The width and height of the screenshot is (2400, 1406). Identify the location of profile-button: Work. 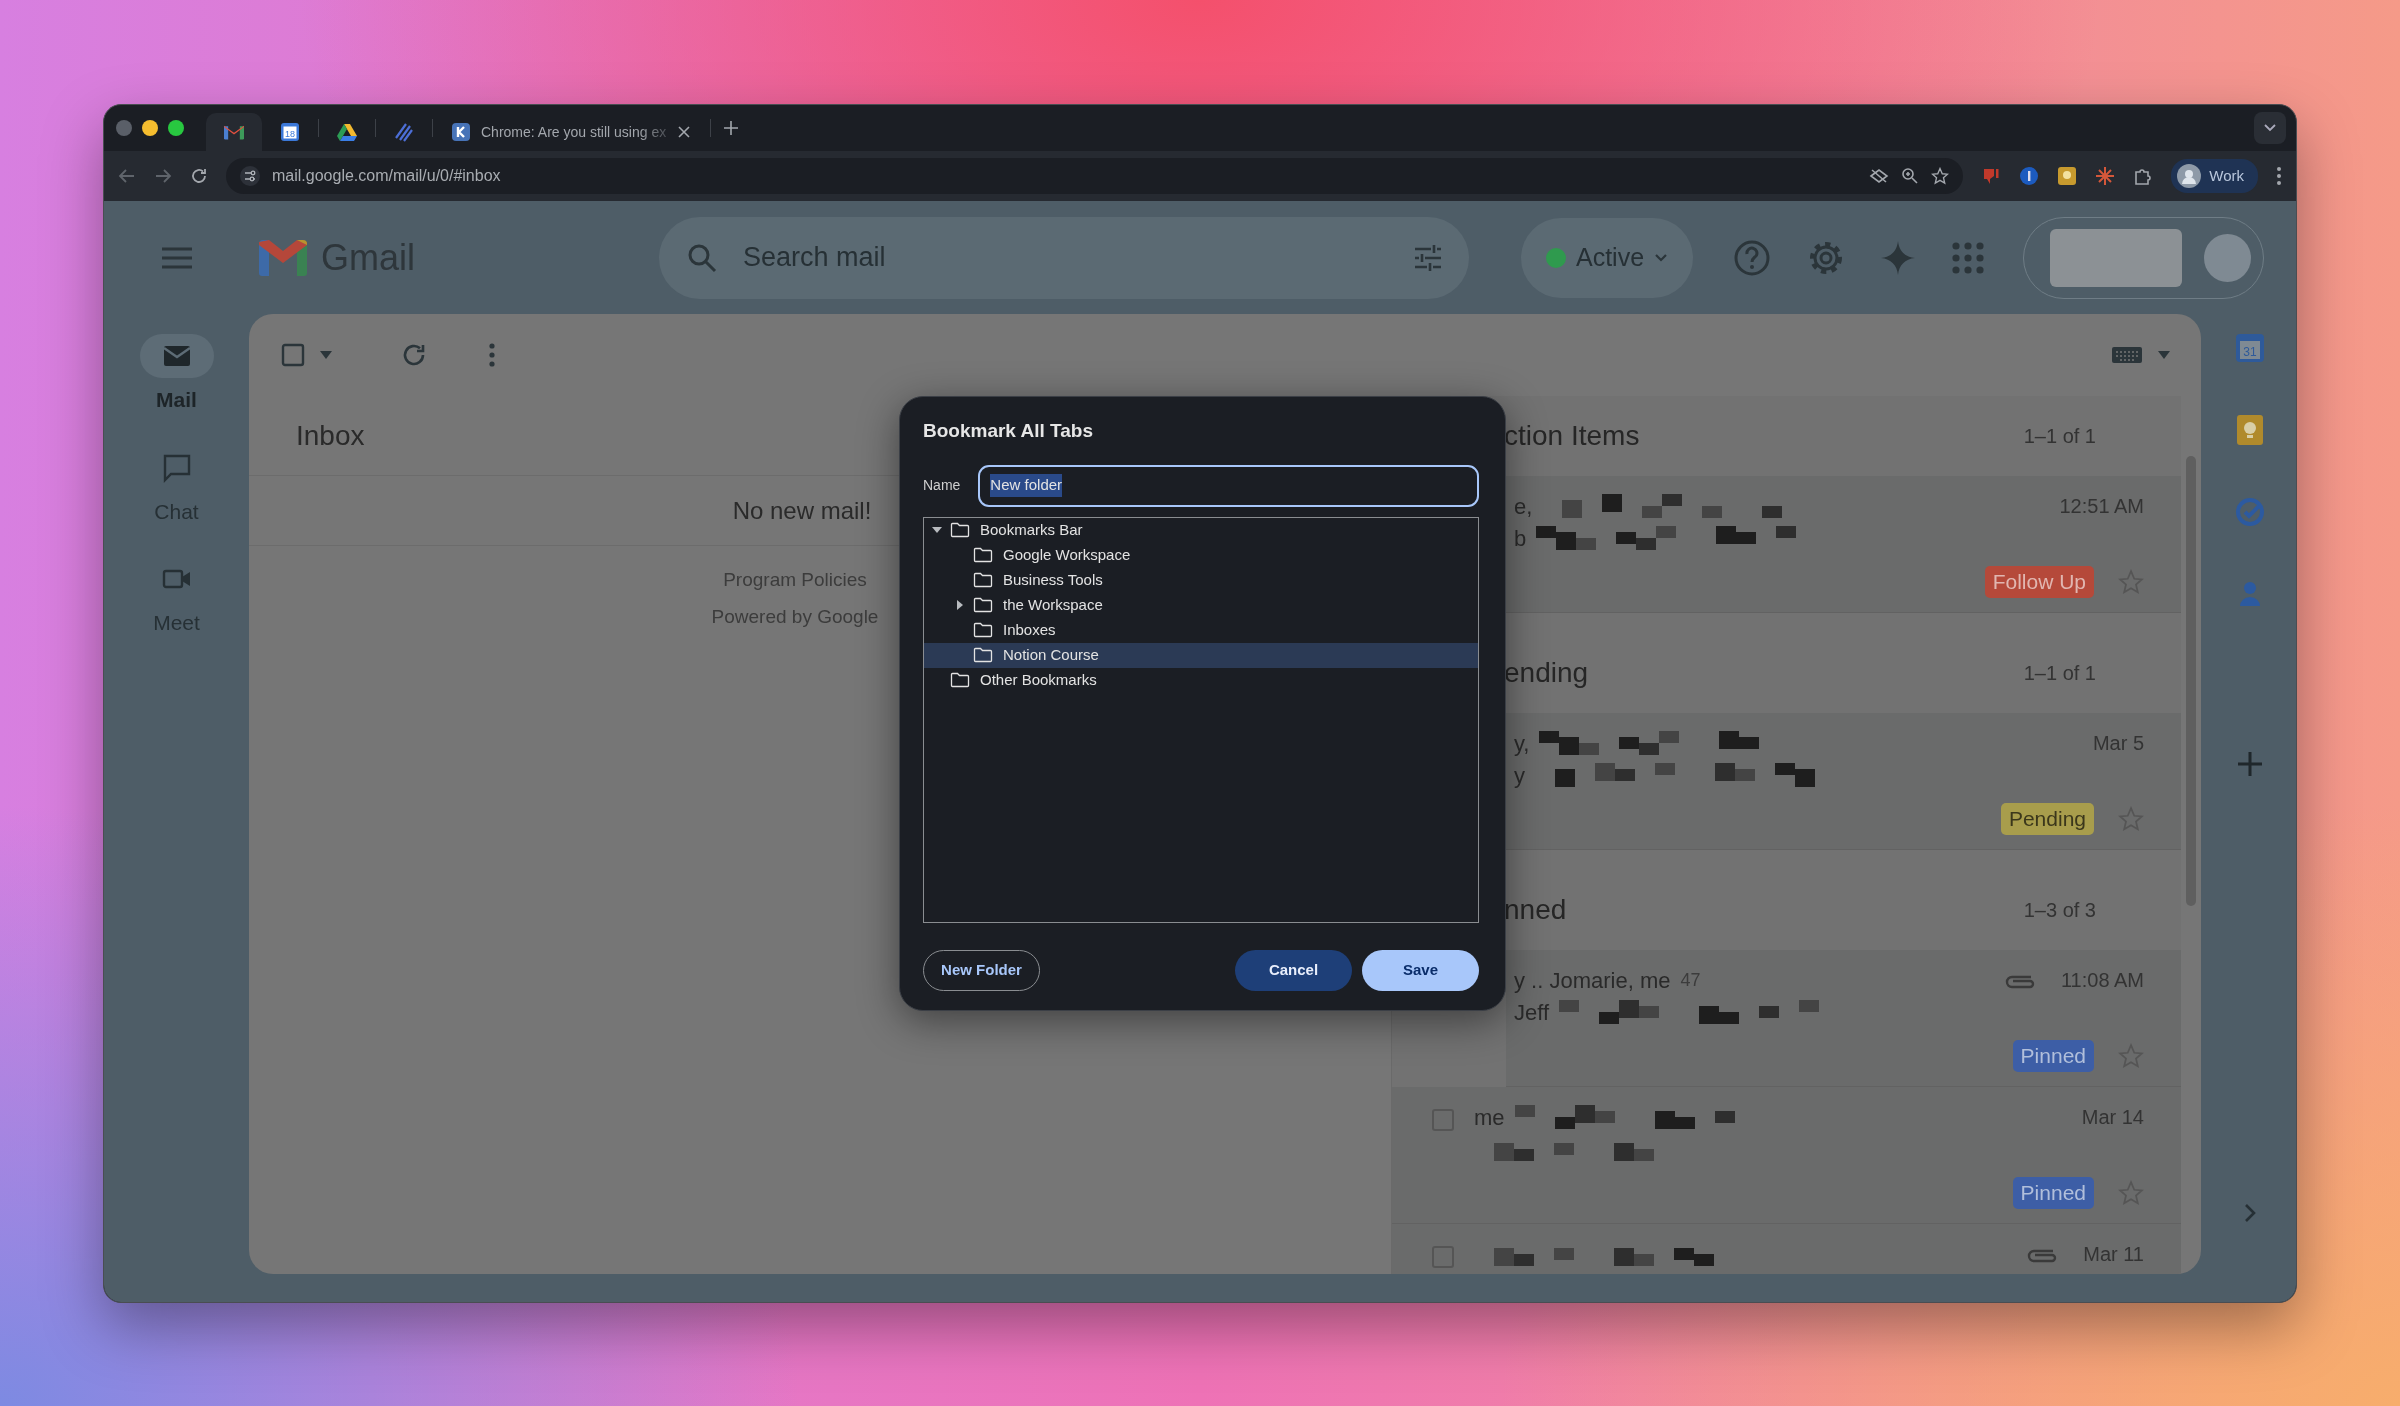
(2214, 176).